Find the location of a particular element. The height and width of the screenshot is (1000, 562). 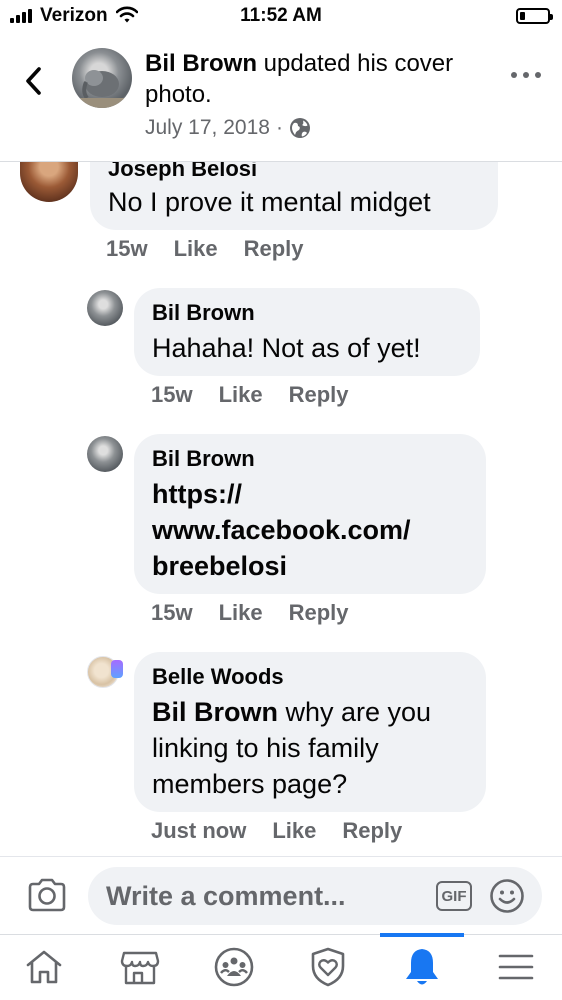

more-options-icon is located at coordinates (526, 77).